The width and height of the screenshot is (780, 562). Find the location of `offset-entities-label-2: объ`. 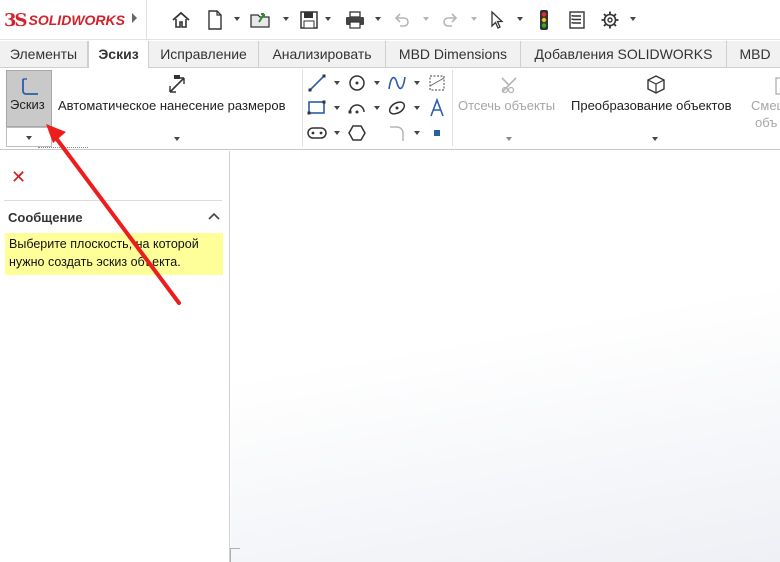

offset-entities-label-2: объ is located at coordinates (766, 122).